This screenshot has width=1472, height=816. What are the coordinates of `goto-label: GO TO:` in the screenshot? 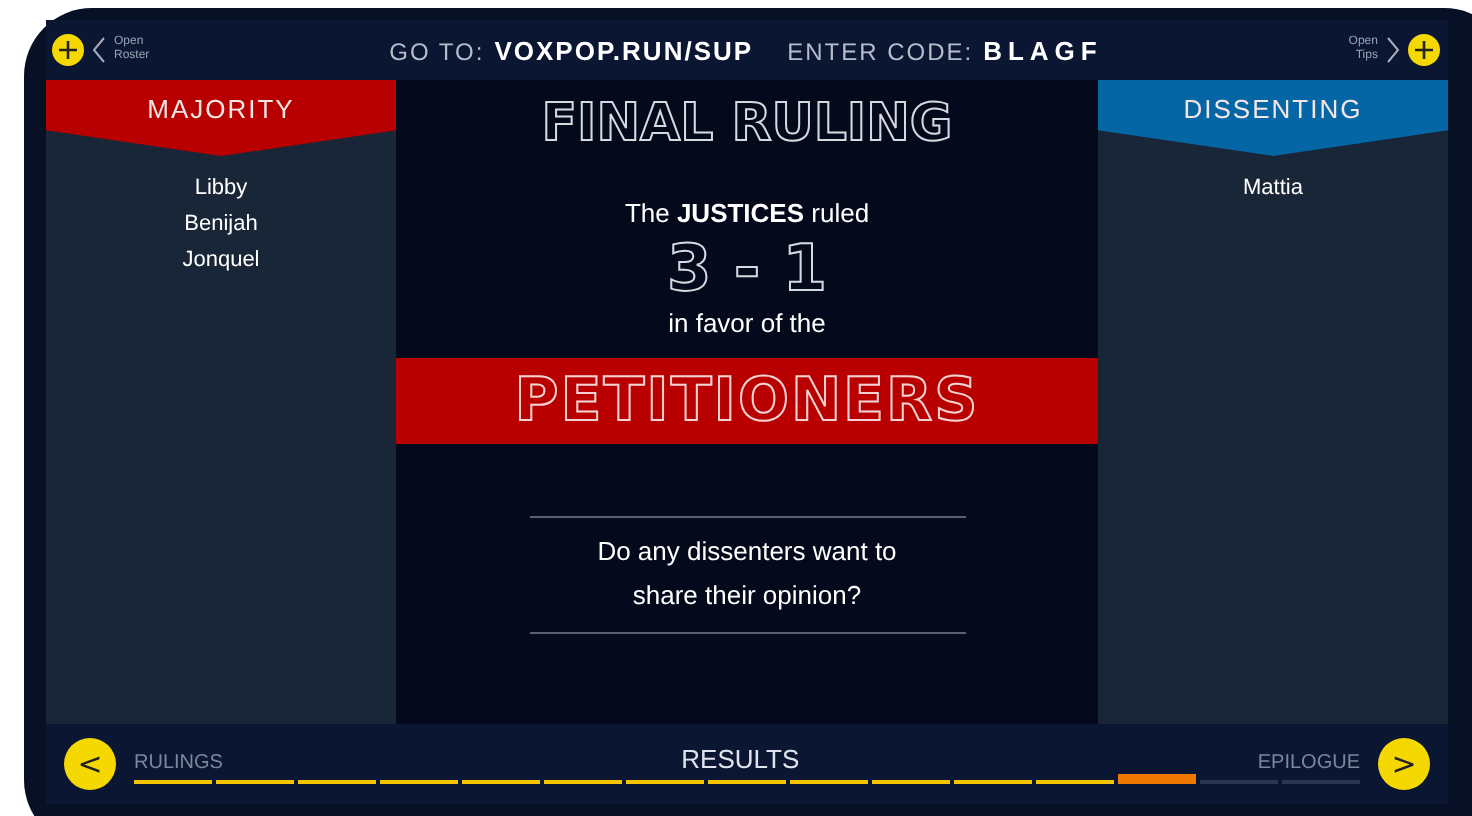 It's located at (437, 51).